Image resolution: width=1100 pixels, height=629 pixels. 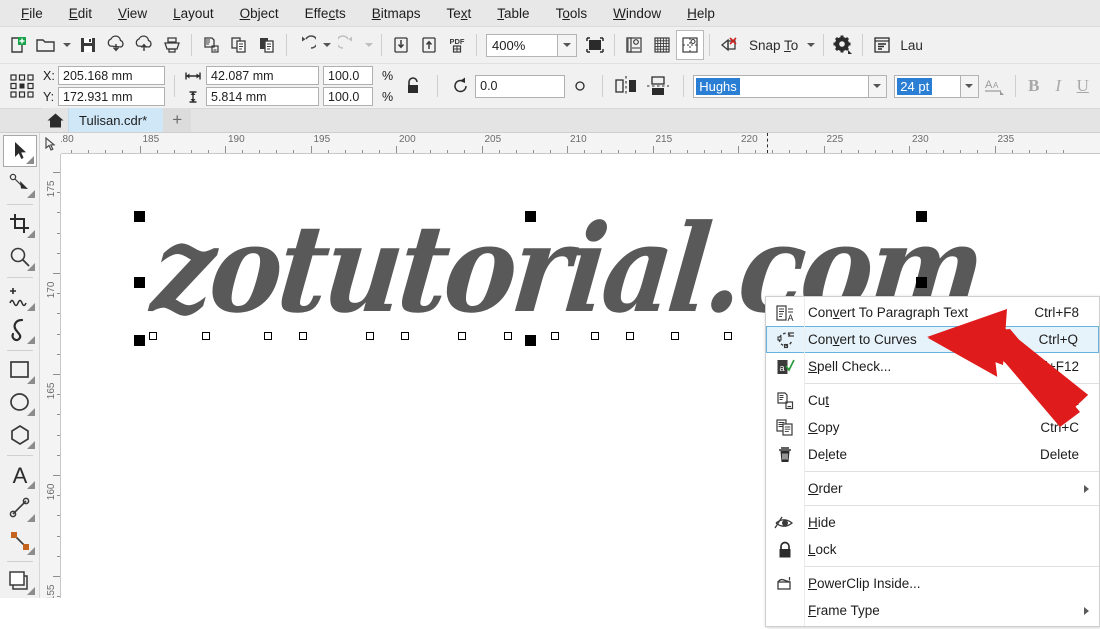 I want to click on options-gear-icon, so click(x=843, y=45).